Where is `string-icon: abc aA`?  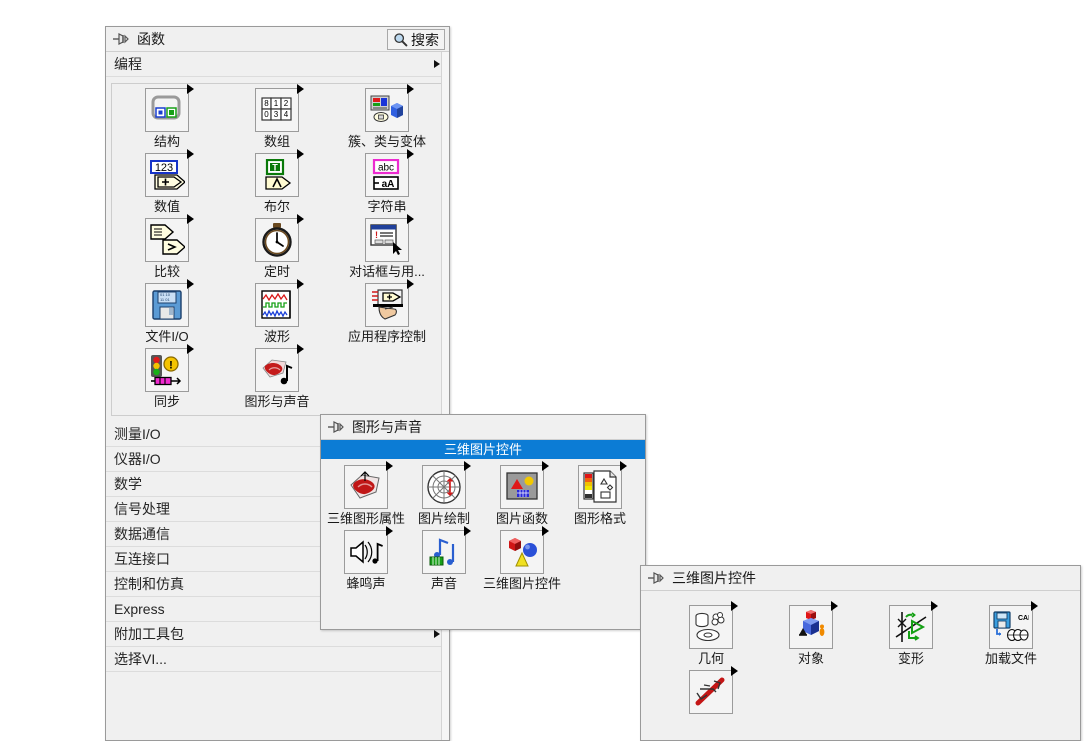
string-icon: abc aA is located at coordinates (389, 173).